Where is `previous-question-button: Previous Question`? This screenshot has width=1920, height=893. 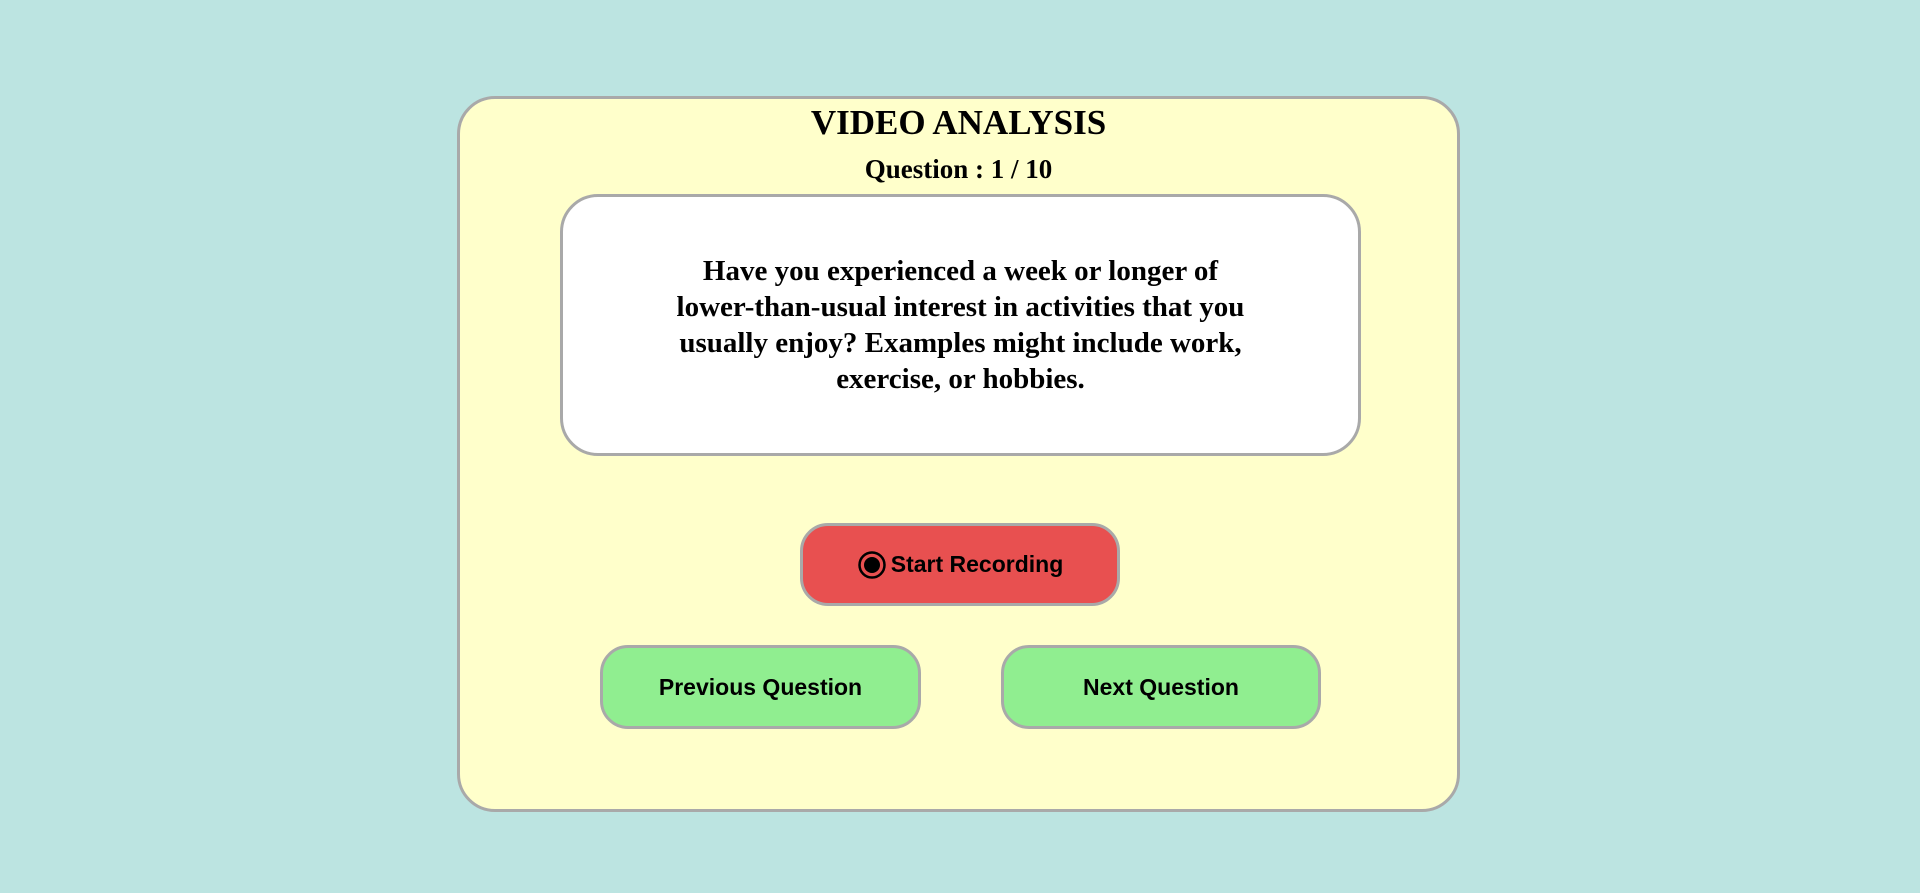 previous-question-button: Previous Question is located at coordinates (760, 687).